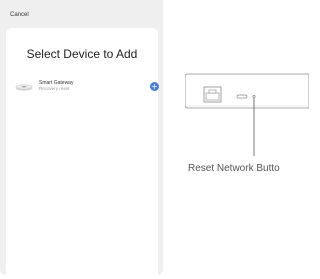 Image resolution: width=320 pixels, height=279 pixels. Describe the element at coordinates (247, 114) in the screenshot. I see `gateway-illustration` at that location.